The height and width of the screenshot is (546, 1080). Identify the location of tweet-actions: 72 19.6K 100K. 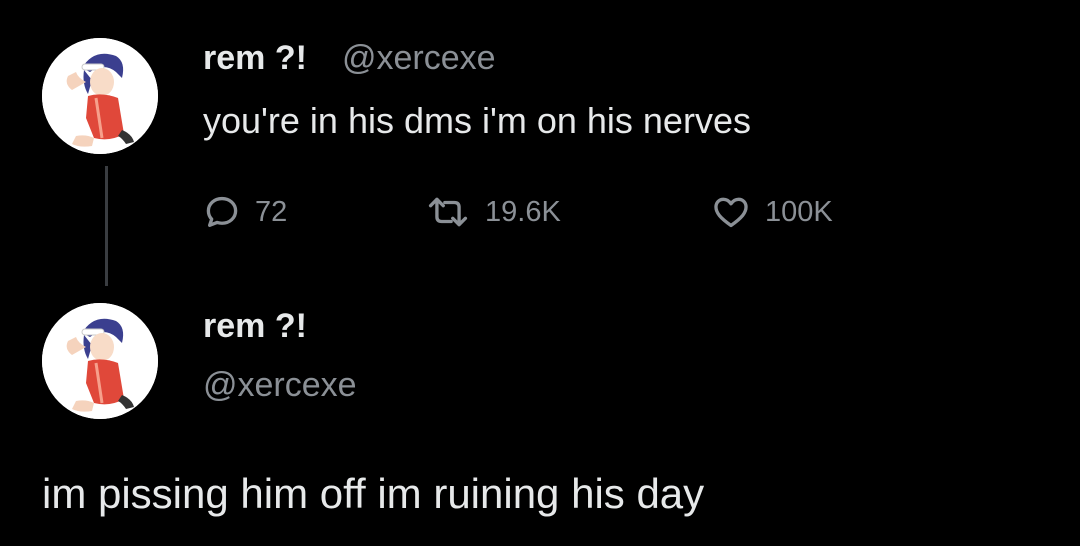
(553, 212).